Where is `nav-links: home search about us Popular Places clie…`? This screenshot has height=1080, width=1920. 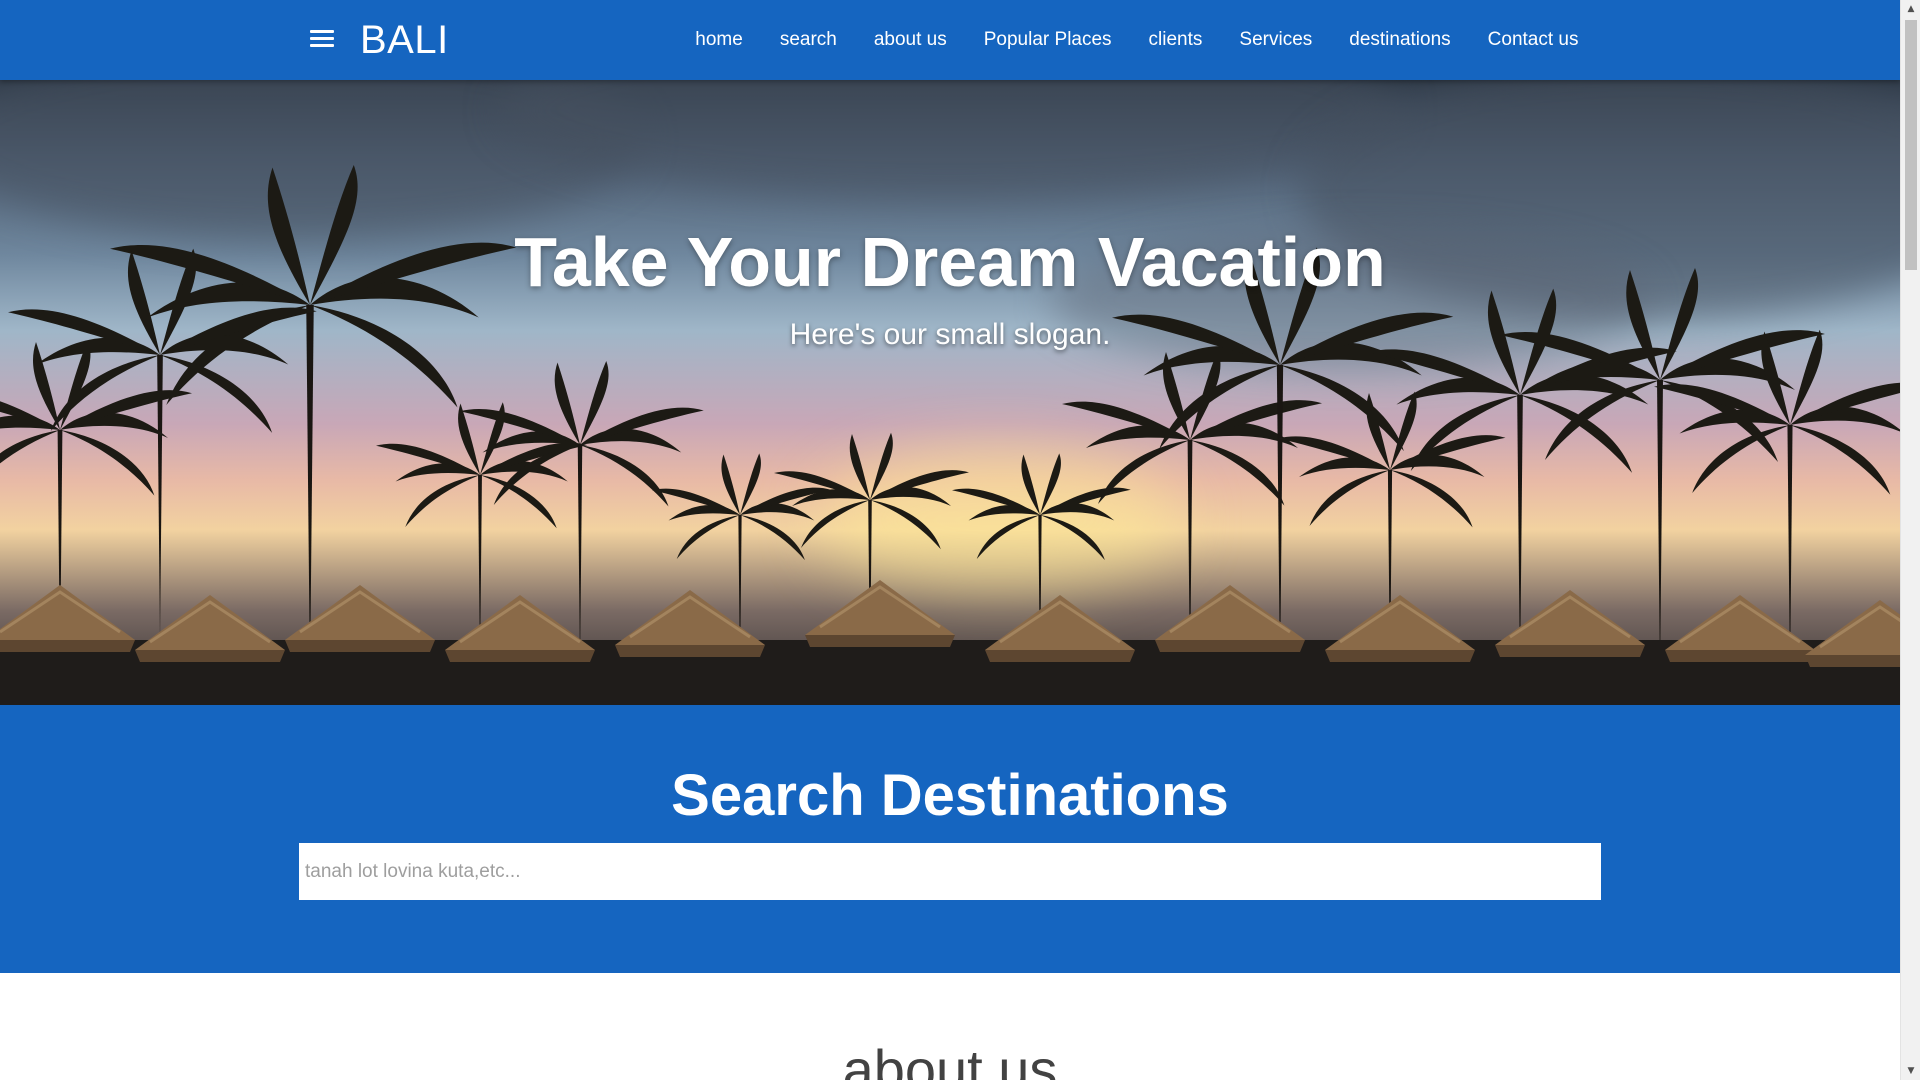 nav-links: home search about us Popular Places clie… is located at coordinates (1137, 40).